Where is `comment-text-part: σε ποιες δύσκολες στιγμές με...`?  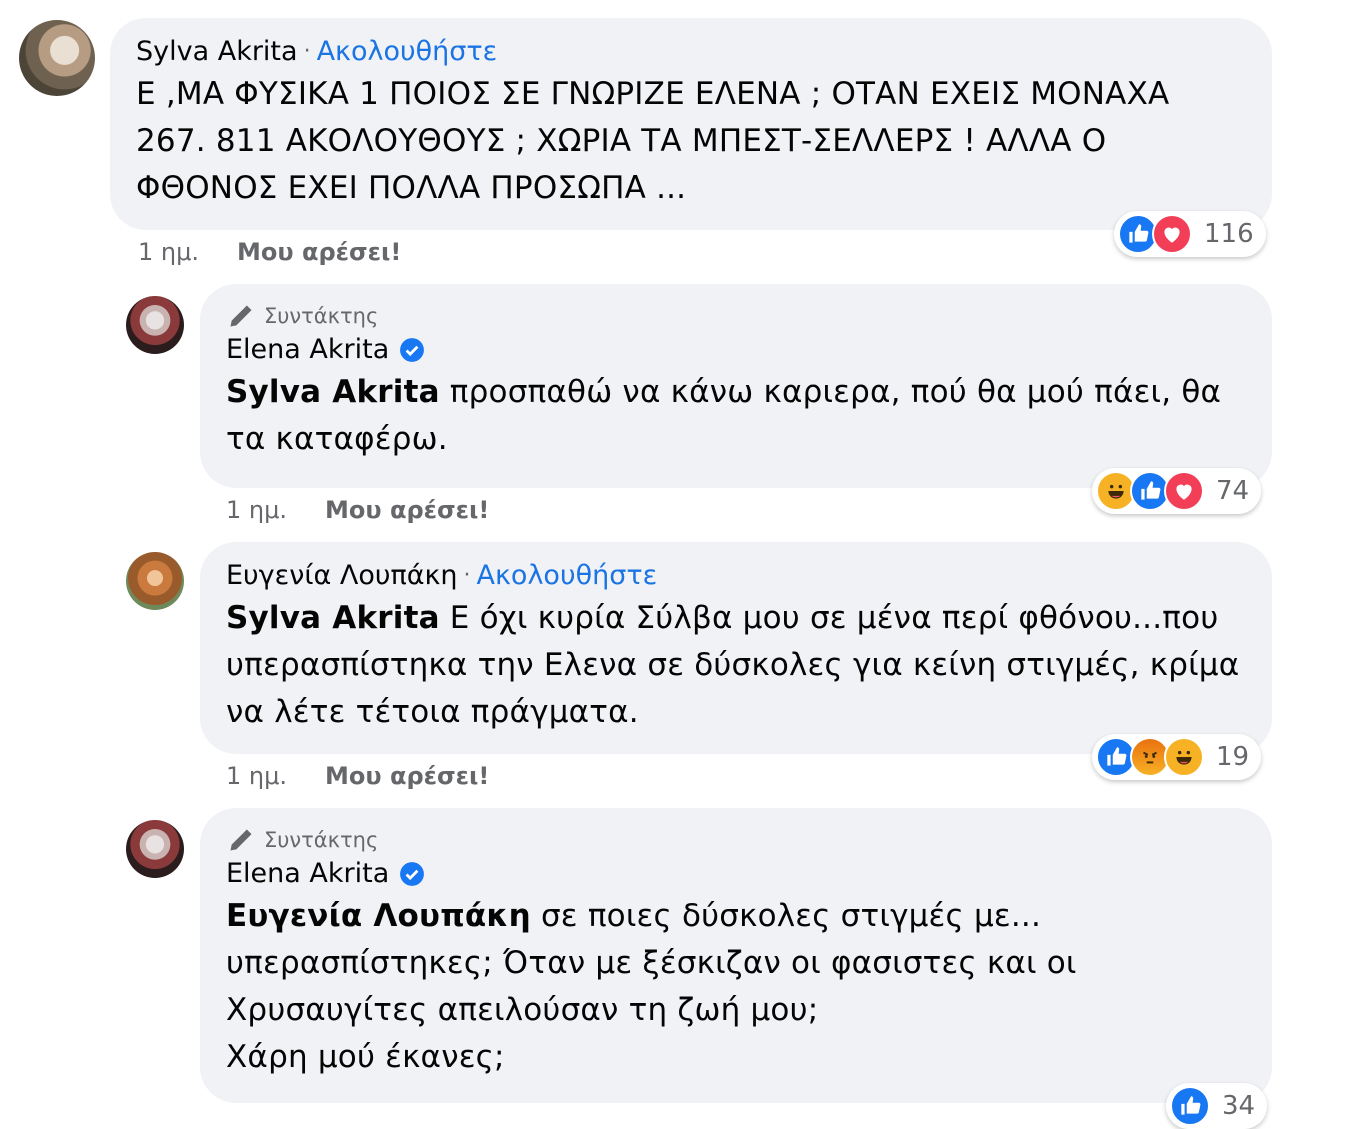 comment-text-part: σε ποιες δύσκολες στιγμές με... is located at coordinates (785, 916).